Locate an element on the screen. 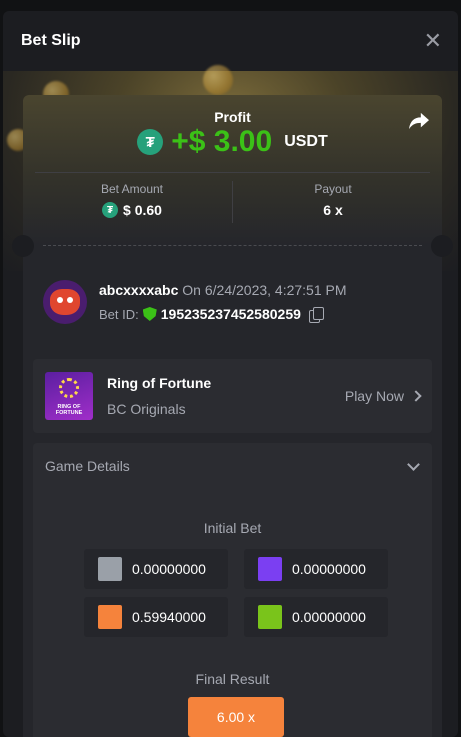 The height and width of the screenshot is (737, 461). payout-value: 6 x is located at coordinates (333, 210).